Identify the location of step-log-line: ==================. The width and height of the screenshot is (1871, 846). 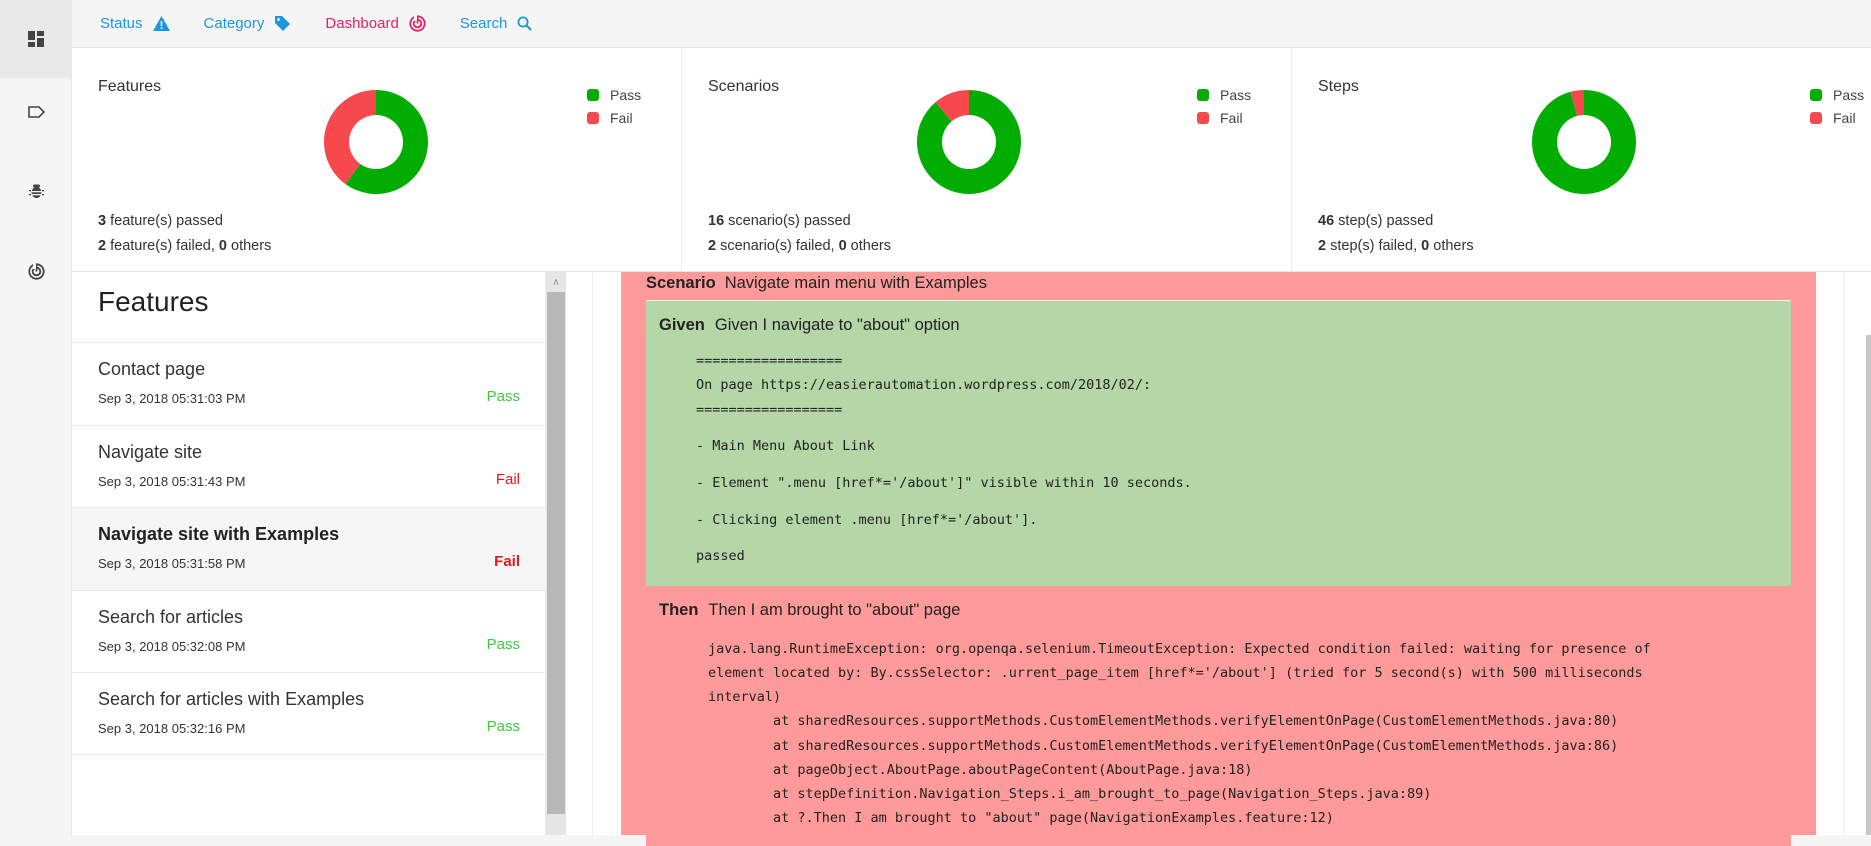
(769, 410).